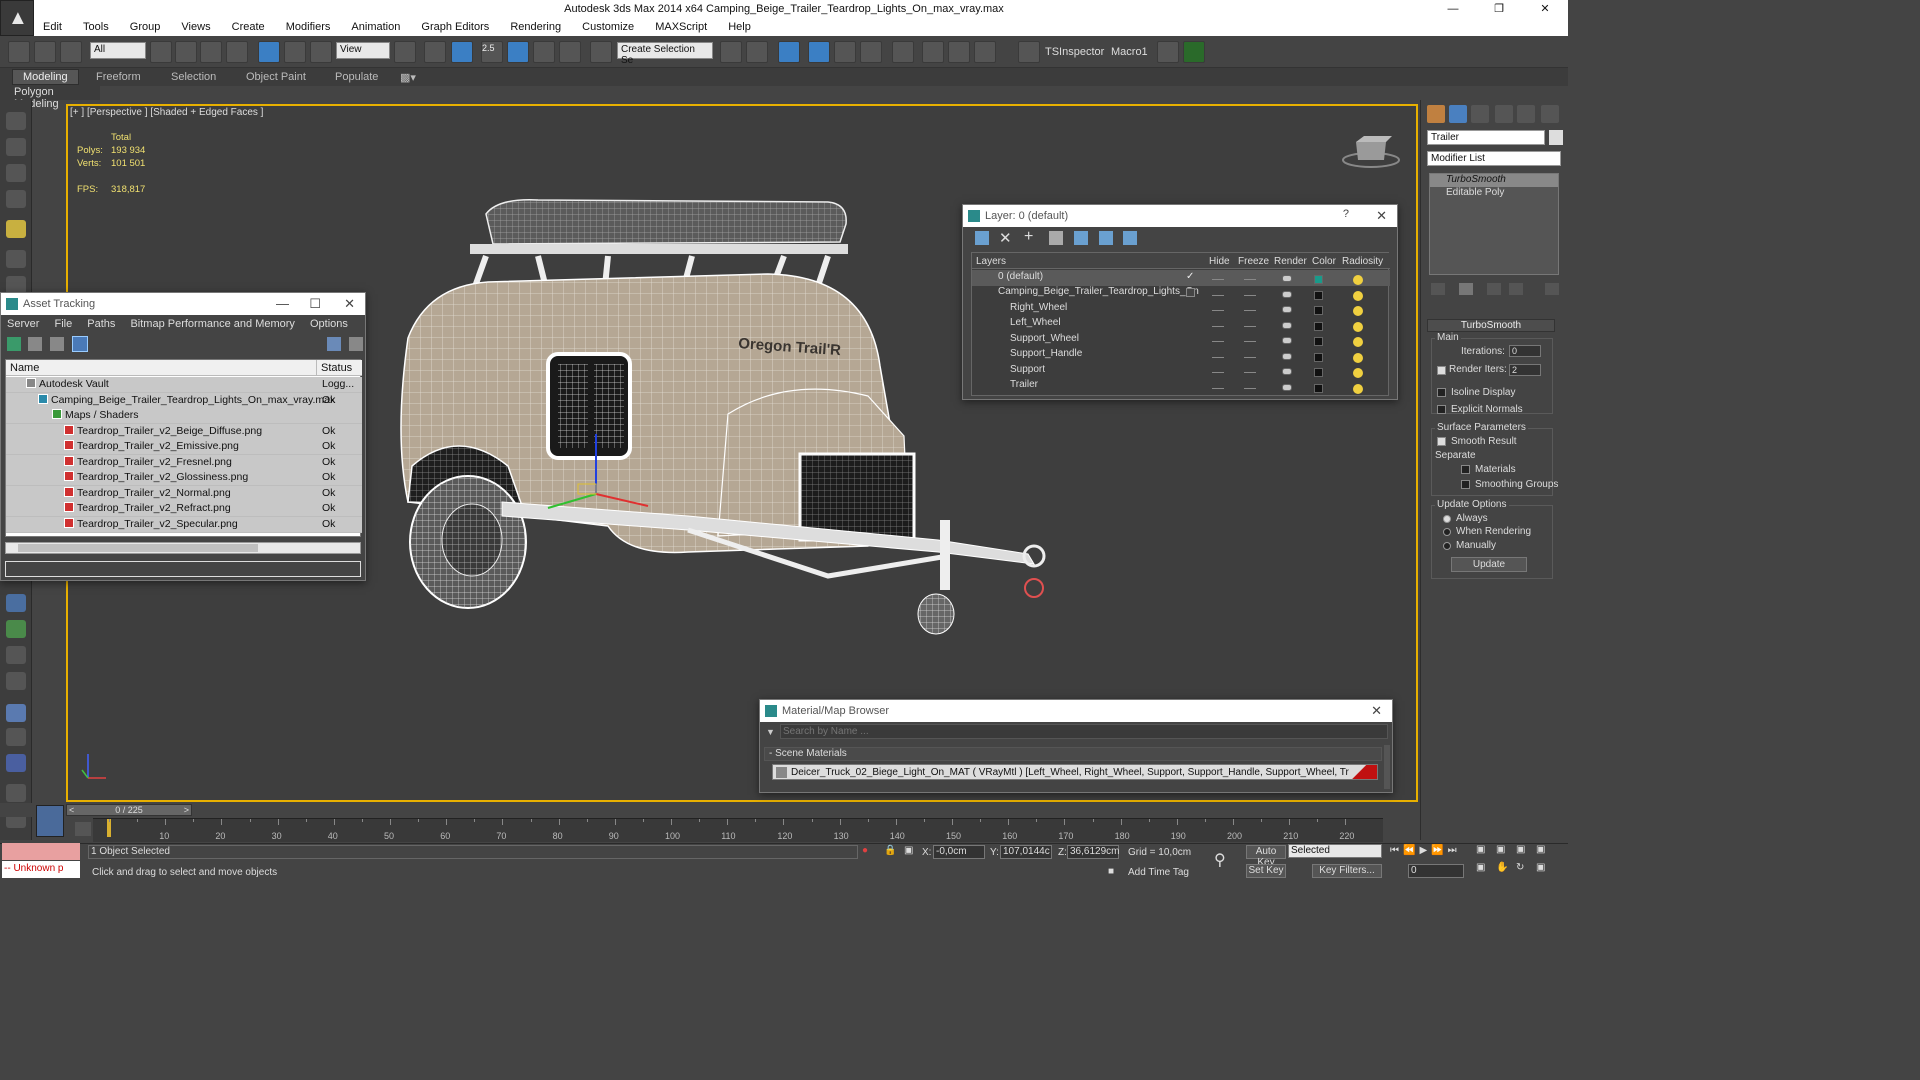 The width and height of the screenshot is (1920, 1080). I want to click on remove-modifier-icon, so click(1516, 289).